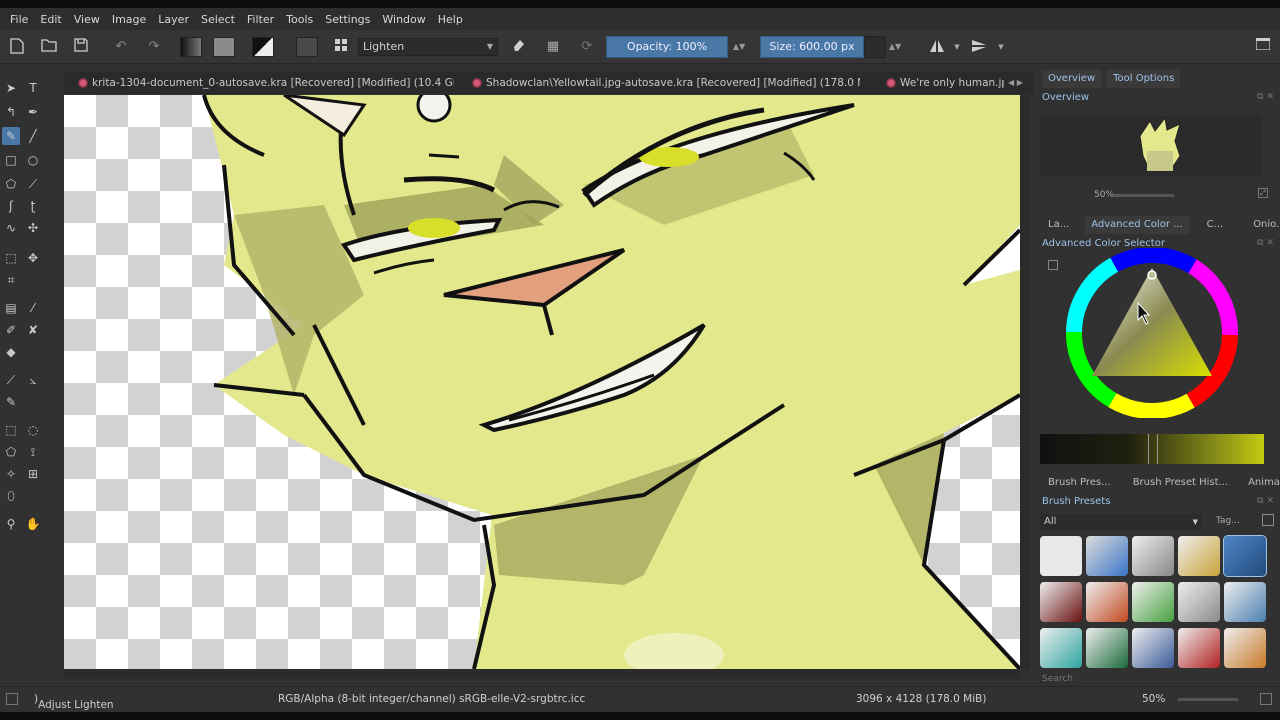  Describe the element at coordinates (1144, 195) in the screenshot. I see `overview-zoom-slider` at that location.